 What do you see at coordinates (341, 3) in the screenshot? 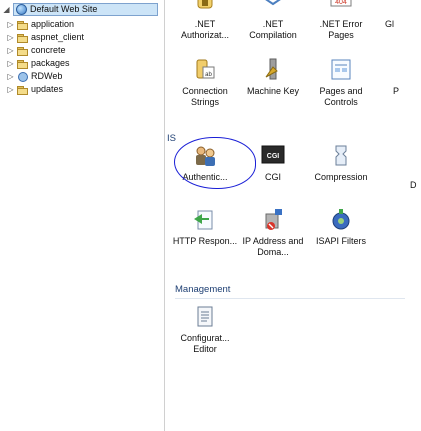
I see `svg-text: 404` at bounding box center [341, 3].